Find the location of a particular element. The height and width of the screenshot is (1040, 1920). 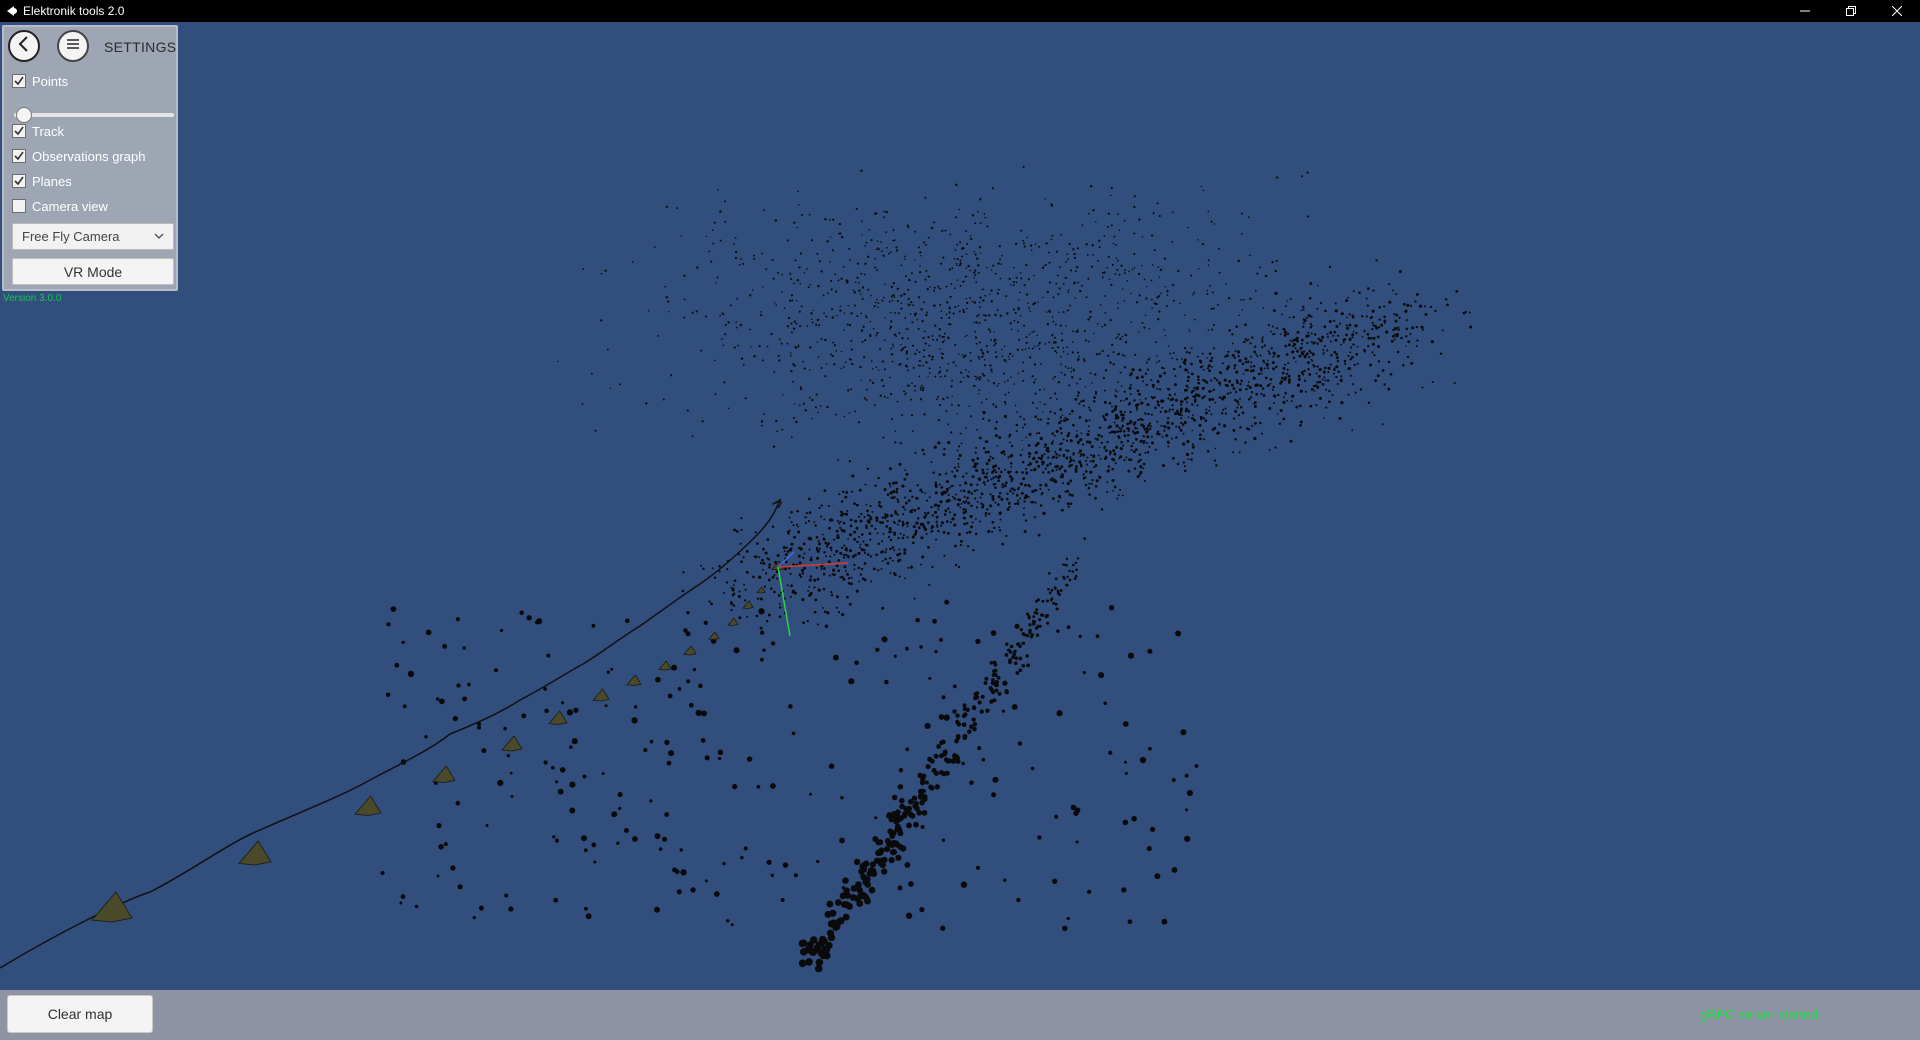

back-button is located at coordinates (24, 46).